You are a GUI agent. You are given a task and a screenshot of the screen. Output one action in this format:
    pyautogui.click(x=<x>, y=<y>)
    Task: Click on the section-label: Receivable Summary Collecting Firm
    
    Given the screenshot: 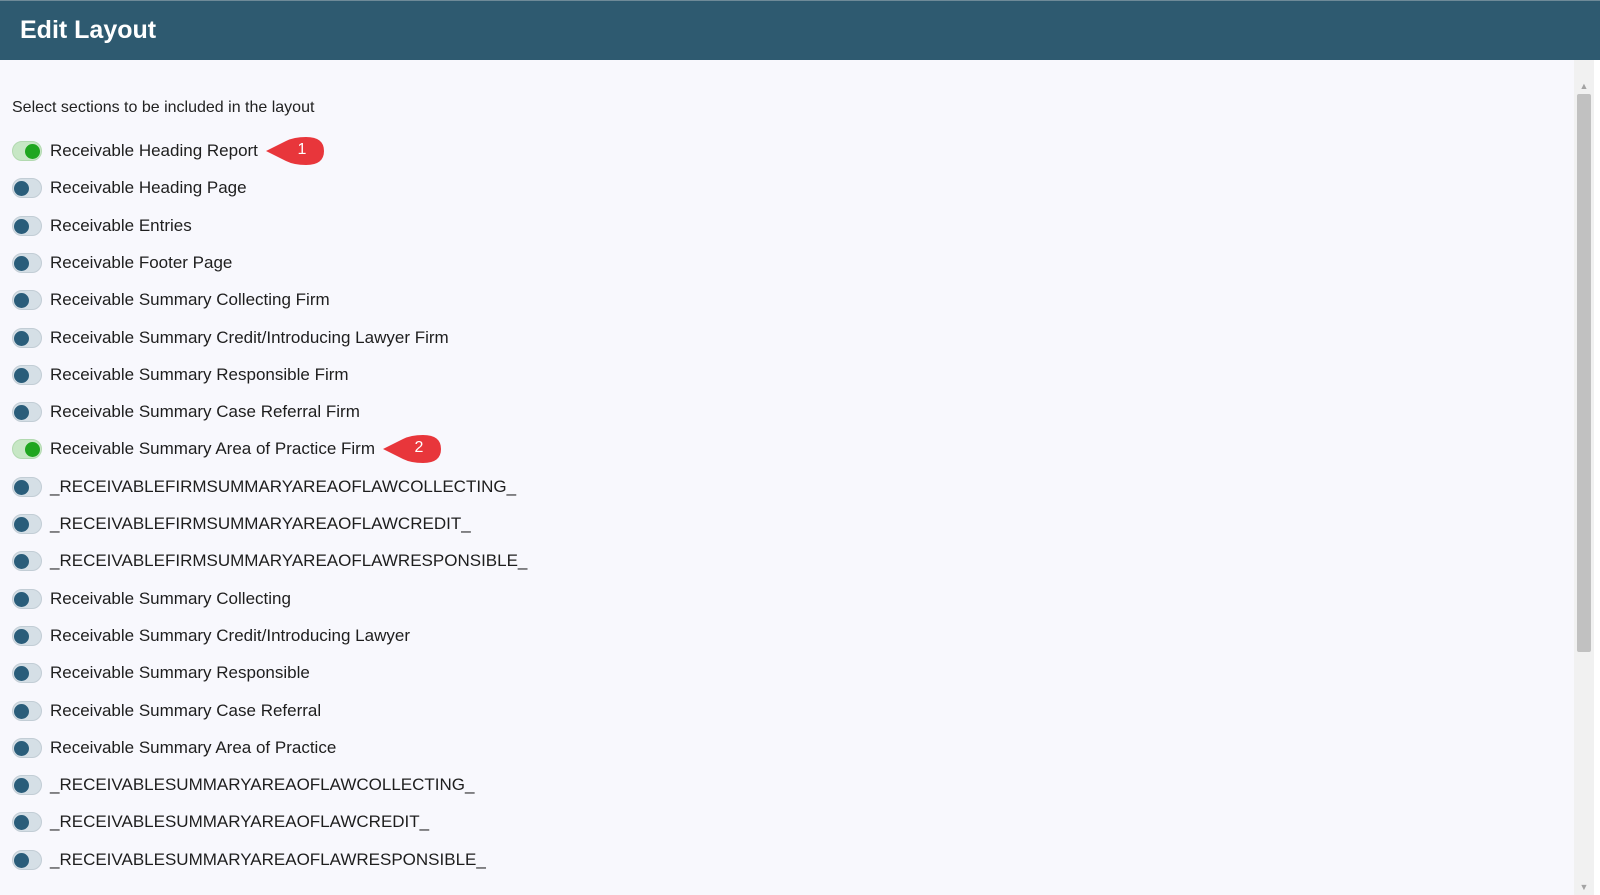 What is the action you would take?
    pyautogui.click(x=190, y=300)
    